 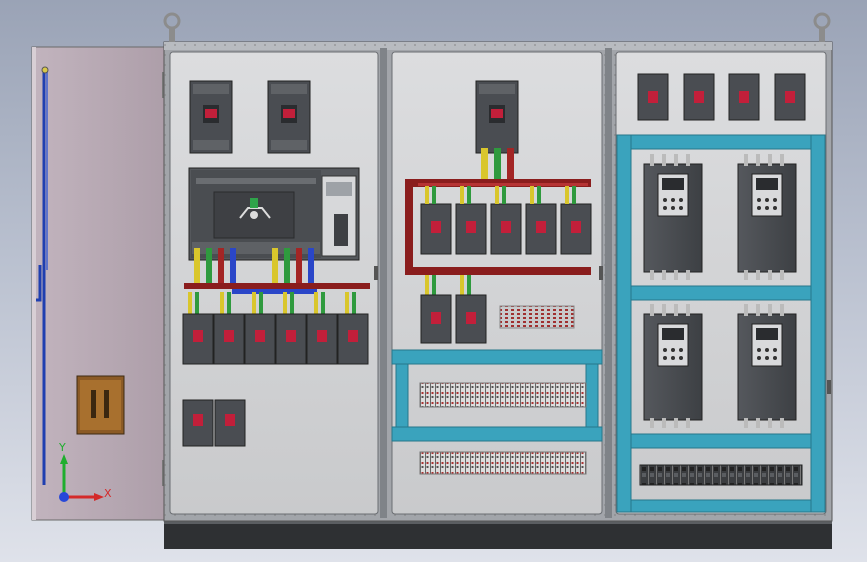 I want to click on power-cables, so click(x=497, y=164).